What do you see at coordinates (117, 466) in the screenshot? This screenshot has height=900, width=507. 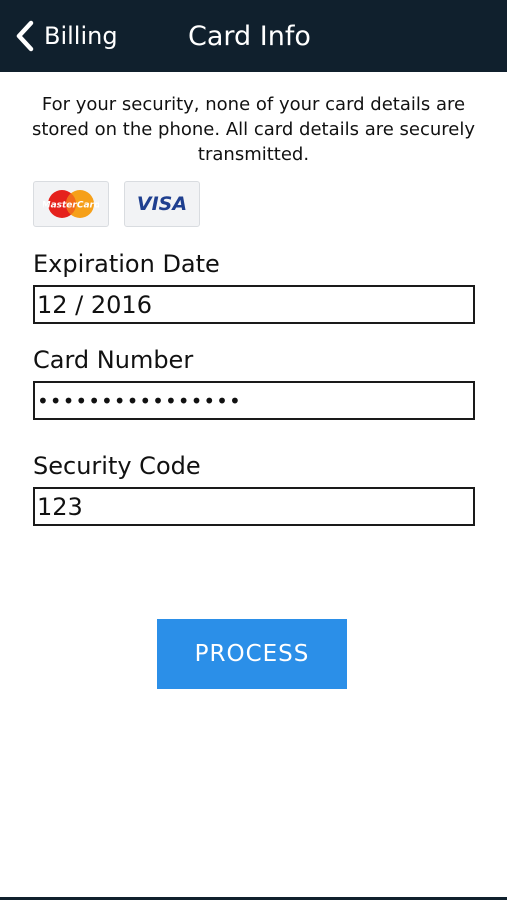 I see `security-code-label: Security Code` at bounding box center [117, 466].